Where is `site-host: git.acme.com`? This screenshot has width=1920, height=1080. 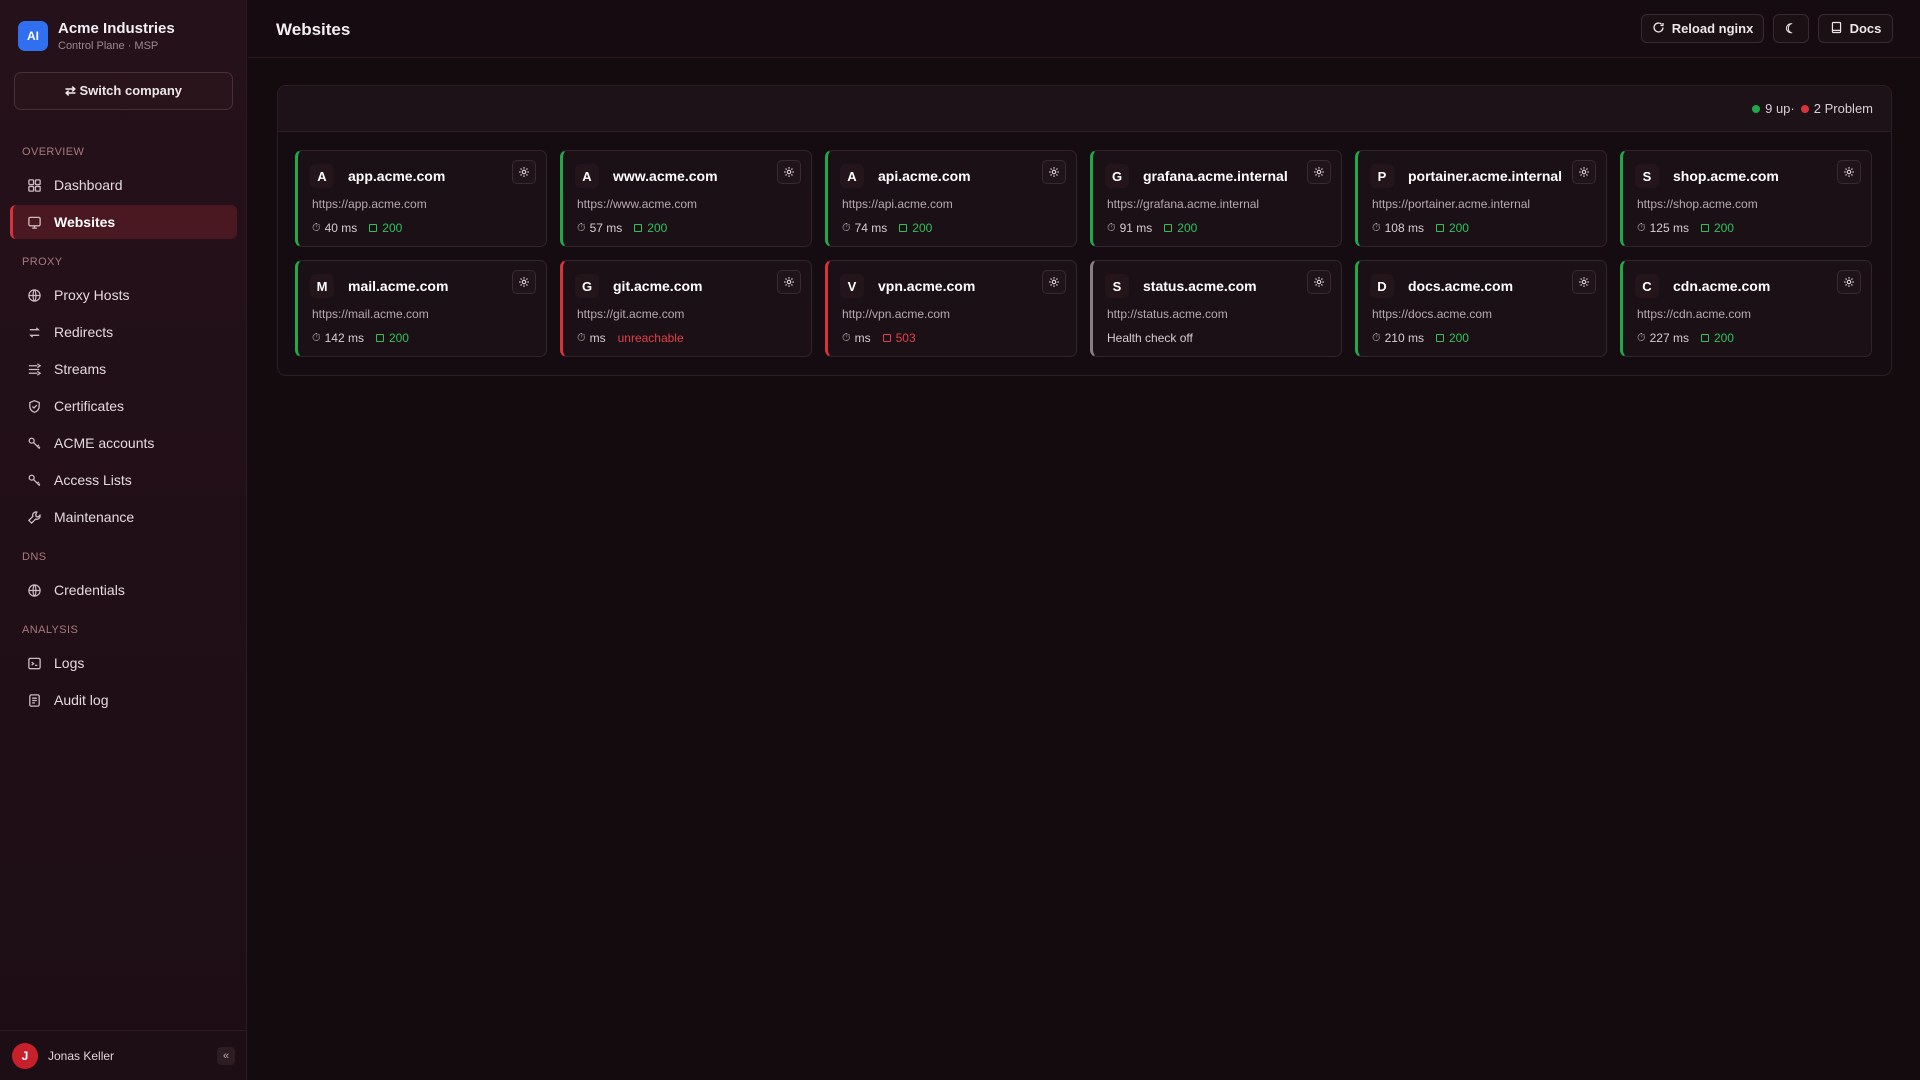 site-host: git.acme.com is located at coordinates (657, 286).